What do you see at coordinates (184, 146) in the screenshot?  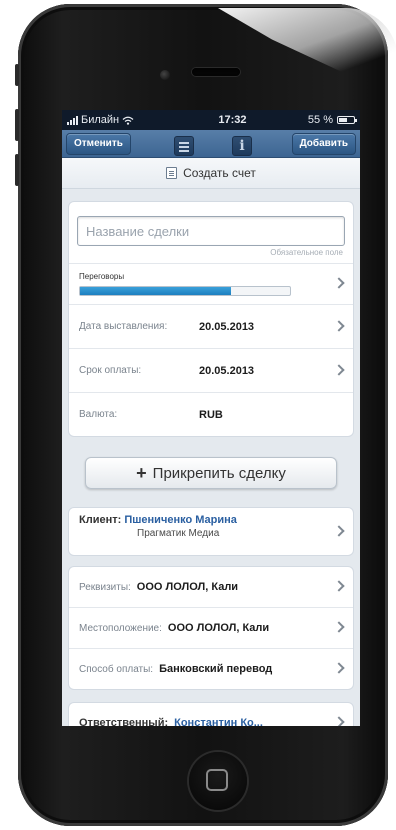 I see `list-icon` at bounding box center [184, 146].